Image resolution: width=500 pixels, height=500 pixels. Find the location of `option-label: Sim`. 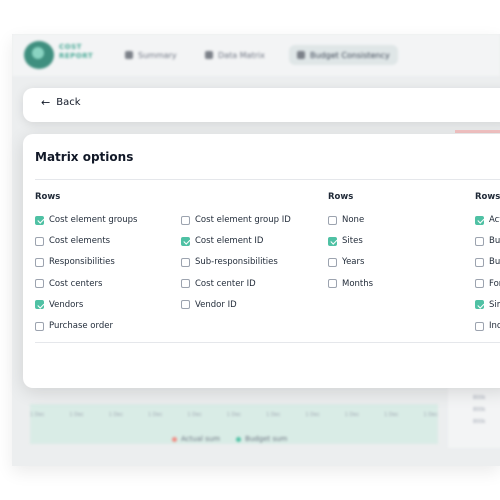

option-label: Sim is located at coordinates (494, 304).